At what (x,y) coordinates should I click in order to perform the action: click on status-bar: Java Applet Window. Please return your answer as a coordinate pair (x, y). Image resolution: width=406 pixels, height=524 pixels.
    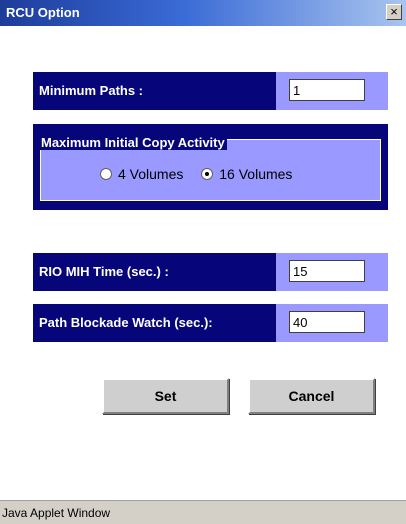
    Looking at the image, I should click on (203, 512).